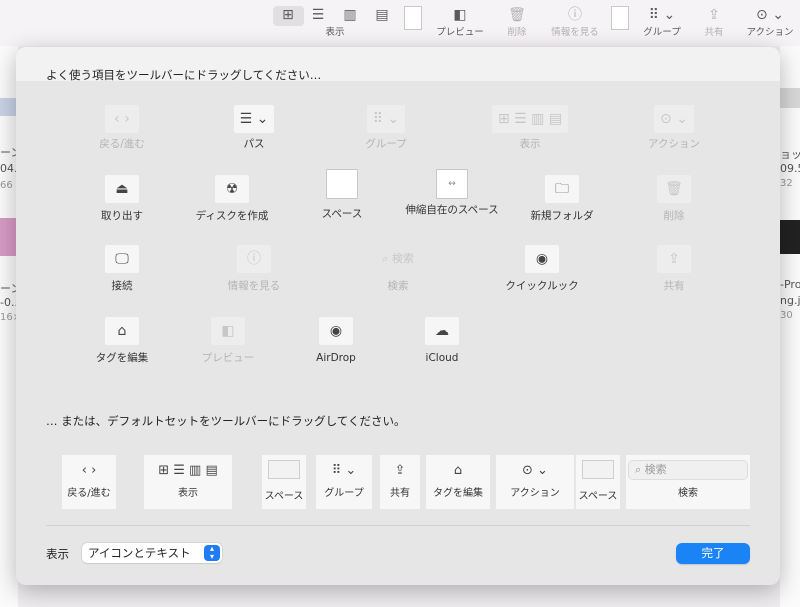 Image resolution: width=800 pixels, height=607 pixels. What do you see at coordinates (662, 24) in the screenshot?
I see `group-toolbar-item: ⠿ ⌄ グループ` at bounding box center [662, 24].